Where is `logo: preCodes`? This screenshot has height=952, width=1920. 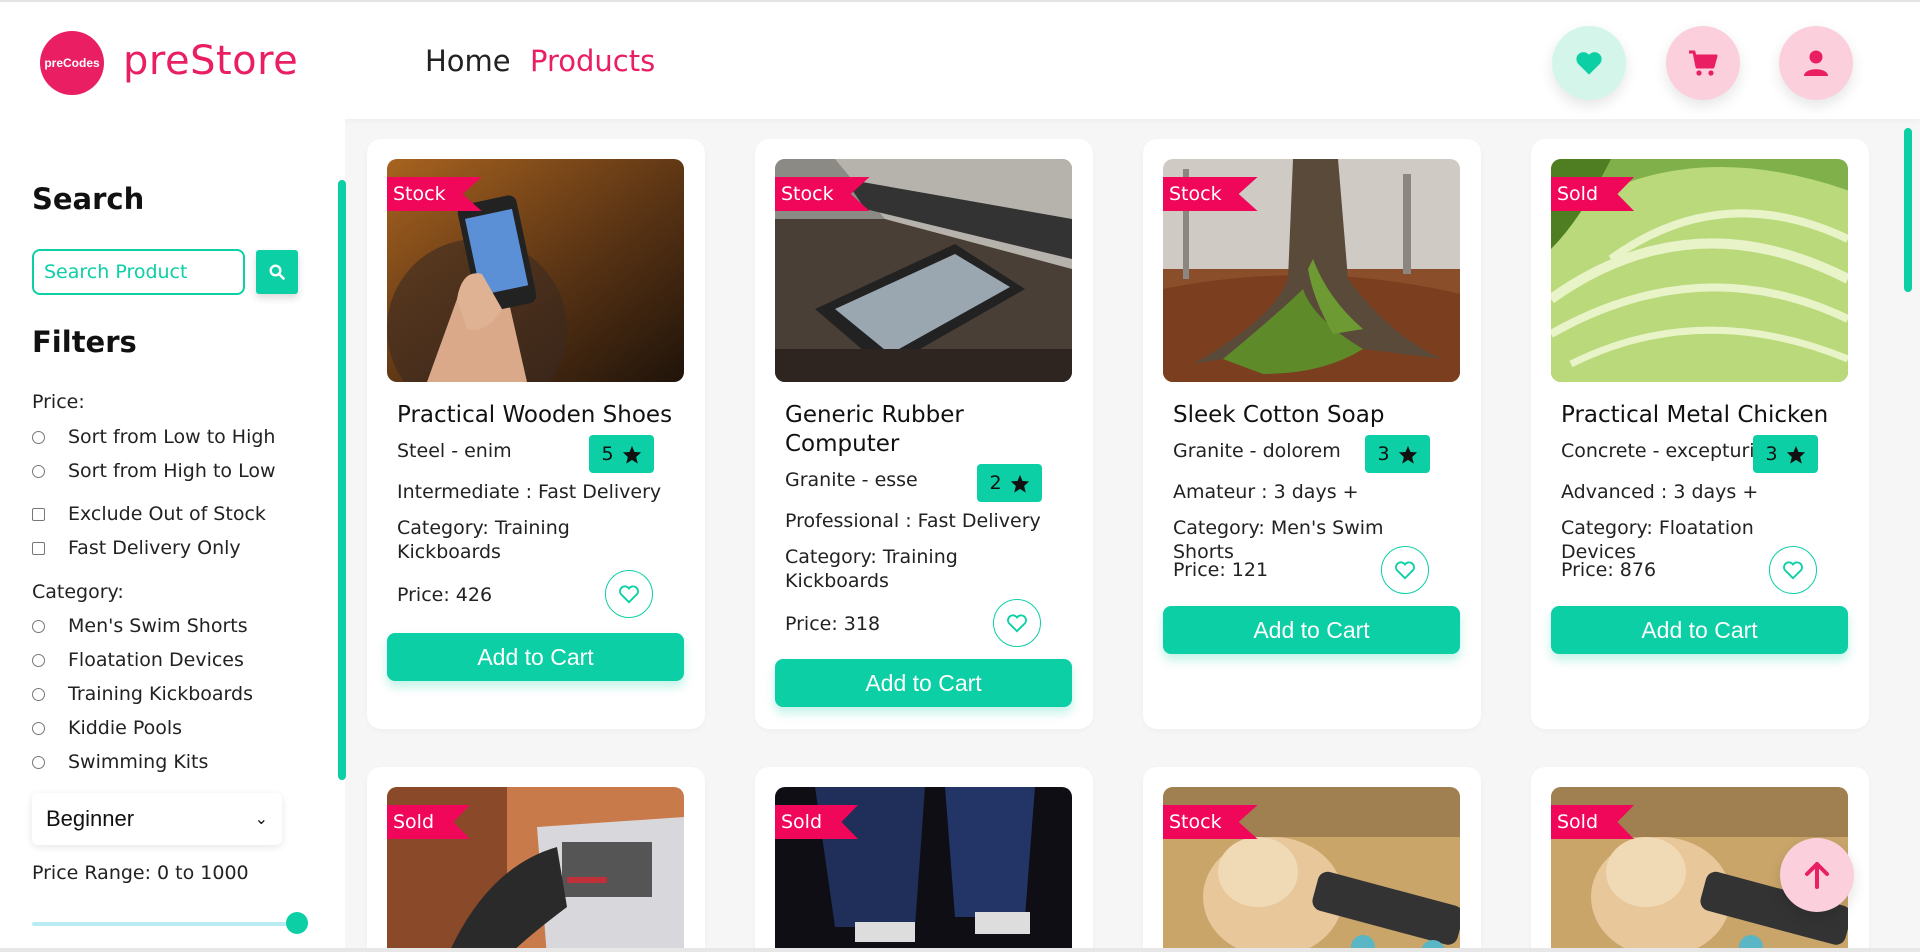 logo: preCodes is located at coordinates (72, 63).